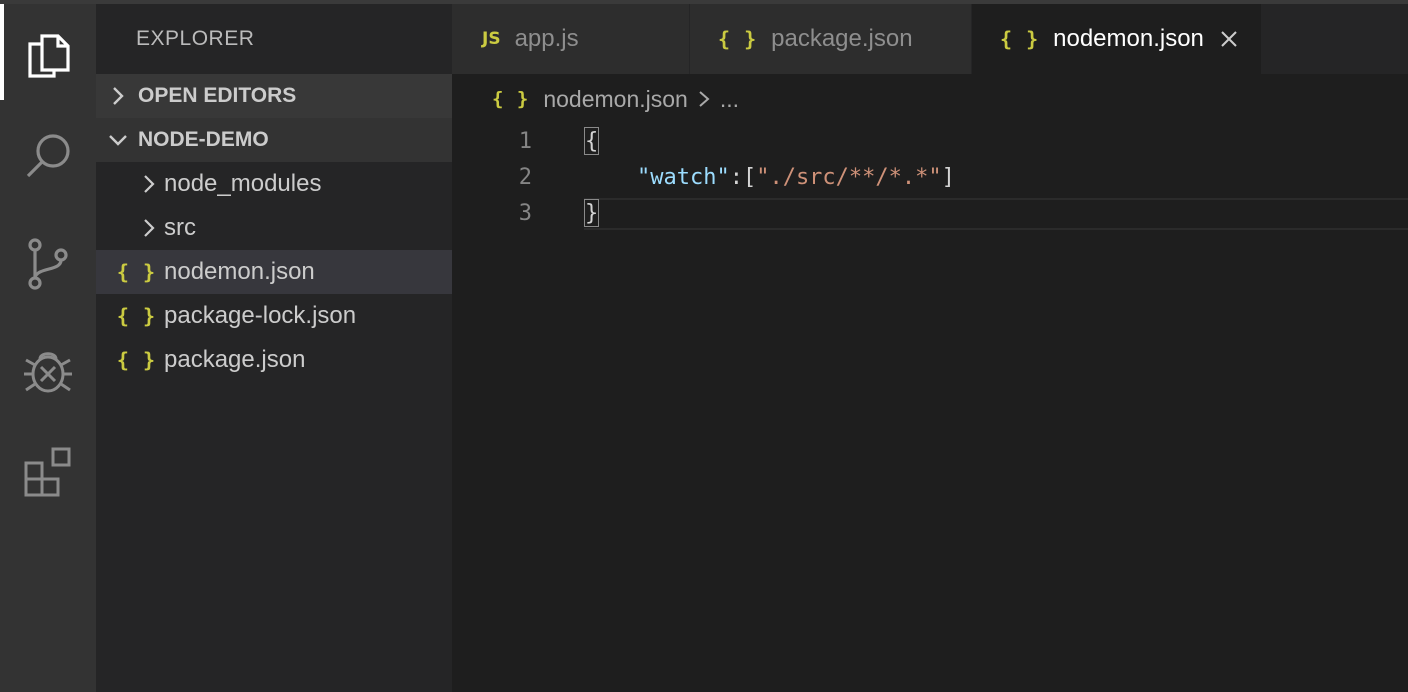 The width and height of the screenshot is (1408, 692). Describe the element at coordinates (592, 141) in the screenshot. I see `open-brace: {` at that location.